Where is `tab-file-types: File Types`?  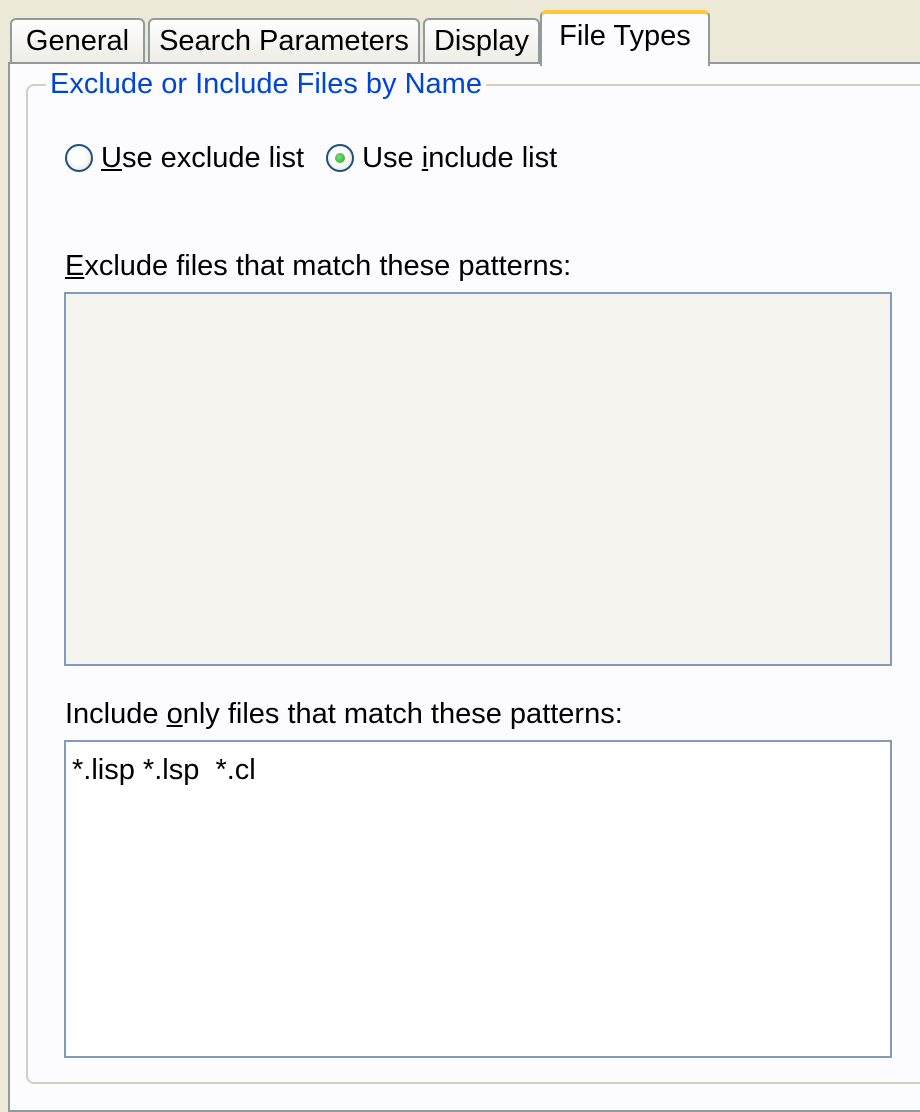 tab-file-types: File Types is located at coordinates (625, 38).